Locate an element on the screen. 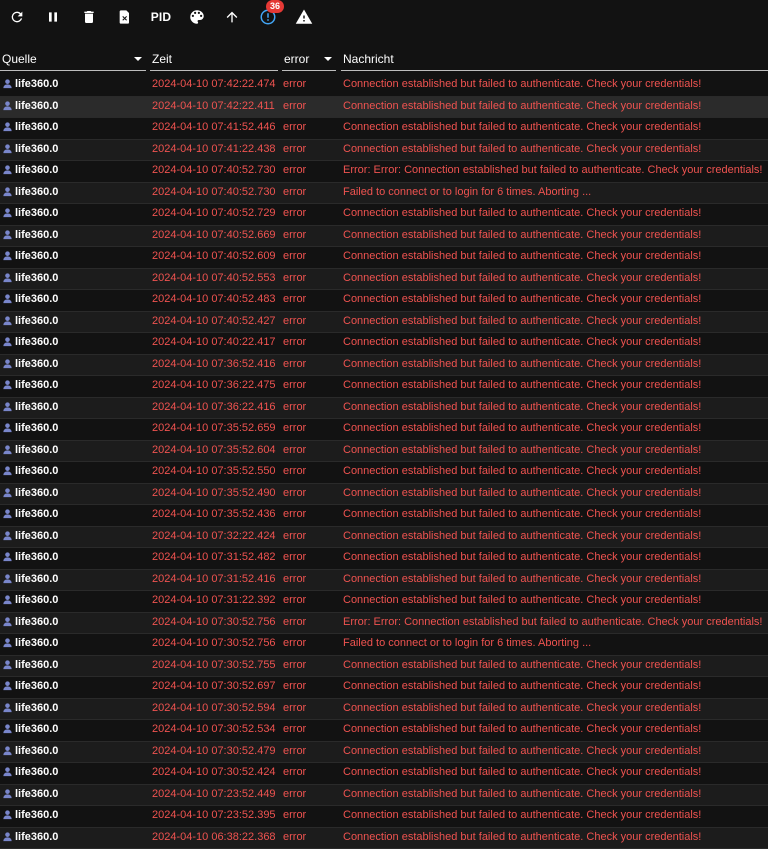  level-filter-header: error is located at coordinates (309, 59).